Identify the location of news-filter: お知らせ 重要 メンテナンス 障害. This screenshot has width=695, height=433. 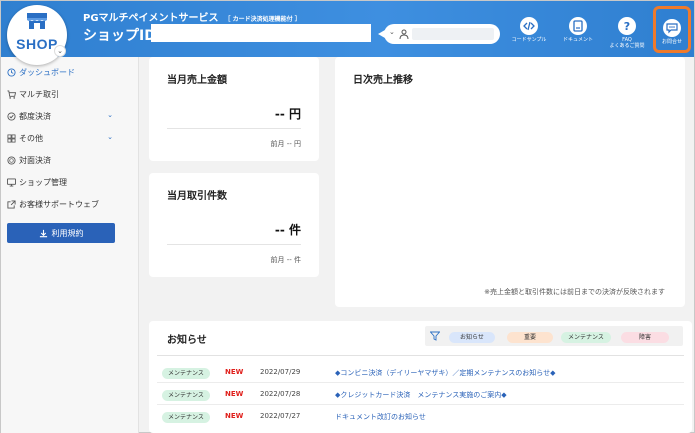
(554, 336).